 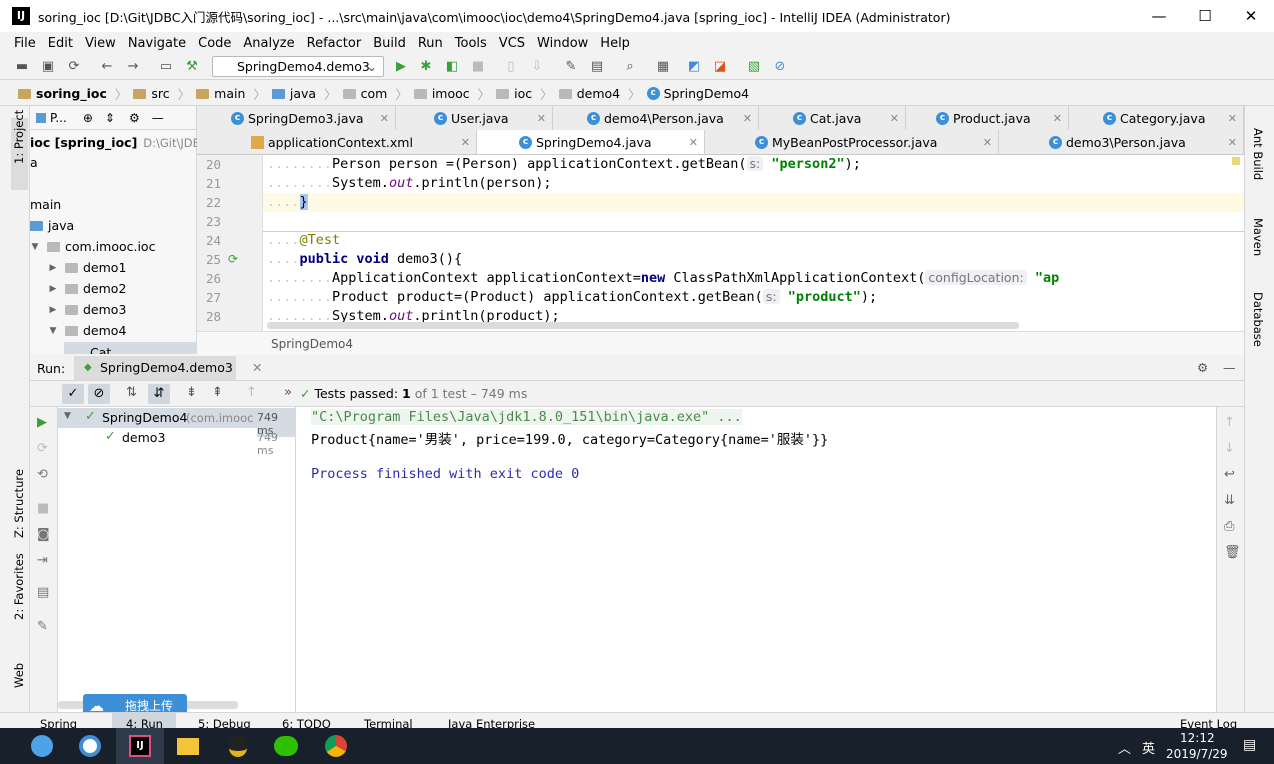 What do you see at coordinates (1197, 754) in the screenshot?
I see `clock-date: 2019/7/29` at bounding box center [1197, 754].